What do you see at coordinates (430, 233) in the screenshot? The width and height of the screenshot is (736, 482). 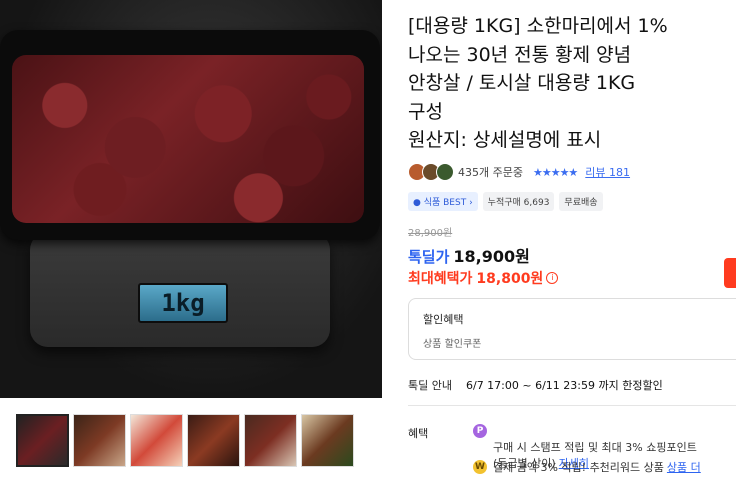 I see `original-price: 28,900원` at bounding box center [430, 233].